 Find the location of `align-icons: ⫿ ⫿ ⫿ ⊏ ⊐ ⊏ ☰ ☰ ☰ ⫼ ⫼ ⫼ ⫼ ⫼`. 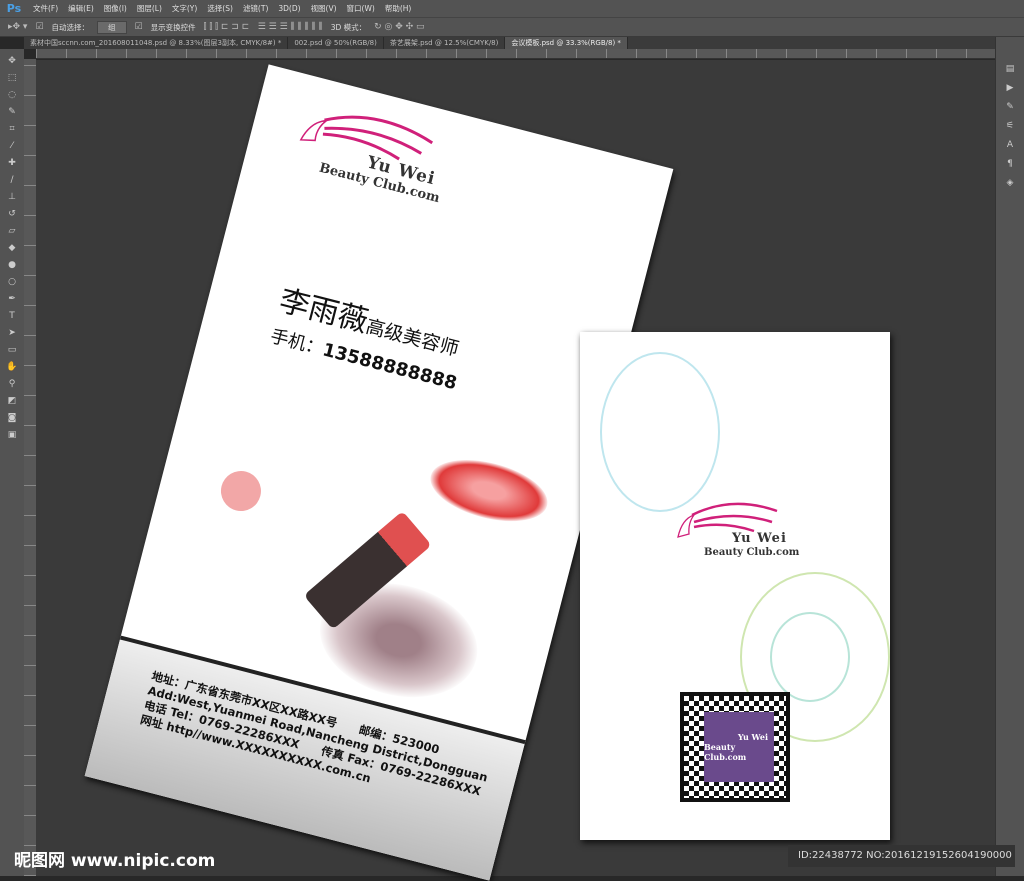

align-icons: ⫿ ⫿ ⫿ ⊏ ⊐ ⊏ ☰ ☰ ☰ ⫼ ⫼ ⫼ ⫼ ⫼ is located at coordinates (263, 27).